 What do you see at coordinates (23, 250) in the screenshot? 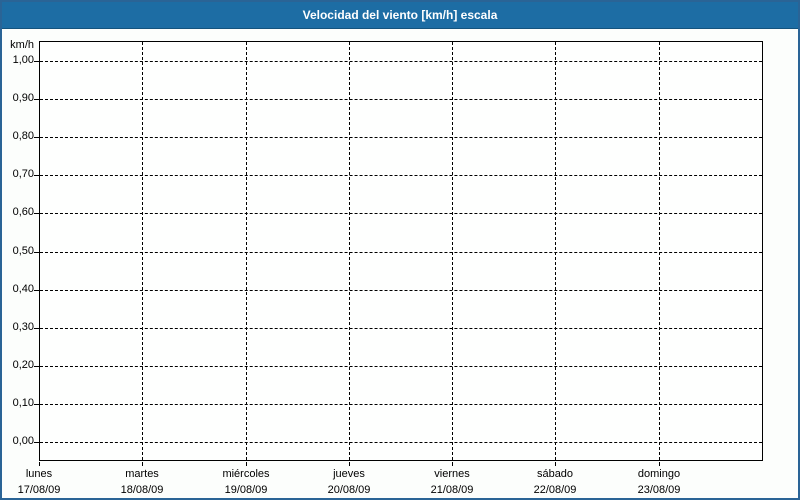
I see `y-axis-label: 0,50` at bounding box center [23, 250].